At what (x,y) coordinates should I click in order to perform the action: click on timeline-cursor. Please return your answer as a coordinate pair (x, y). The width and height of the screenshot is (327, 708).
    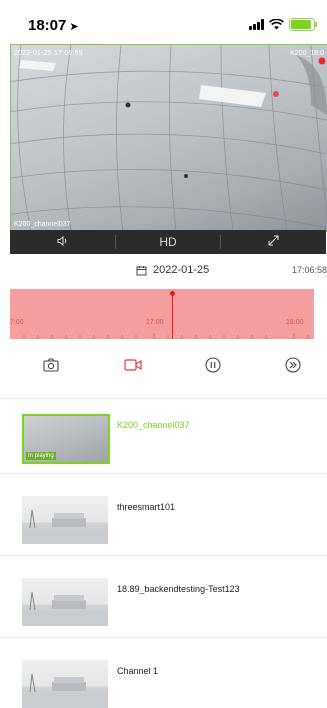
    Looking at the image, I should click on (172, 315).